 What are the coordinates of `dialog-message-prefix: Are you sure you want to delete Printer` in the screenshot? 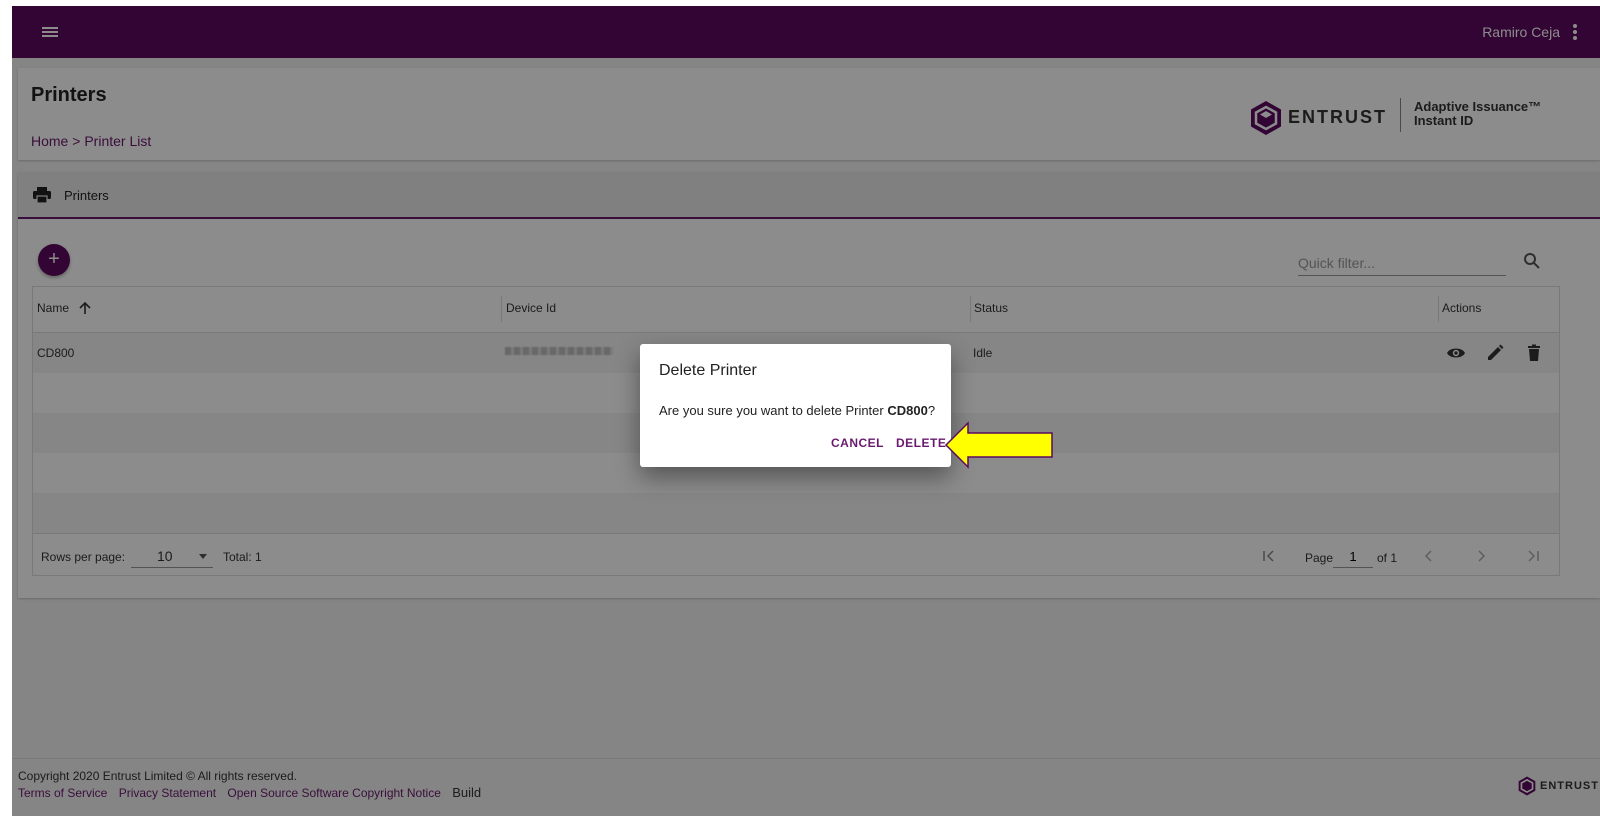 It's located at (773, 410).